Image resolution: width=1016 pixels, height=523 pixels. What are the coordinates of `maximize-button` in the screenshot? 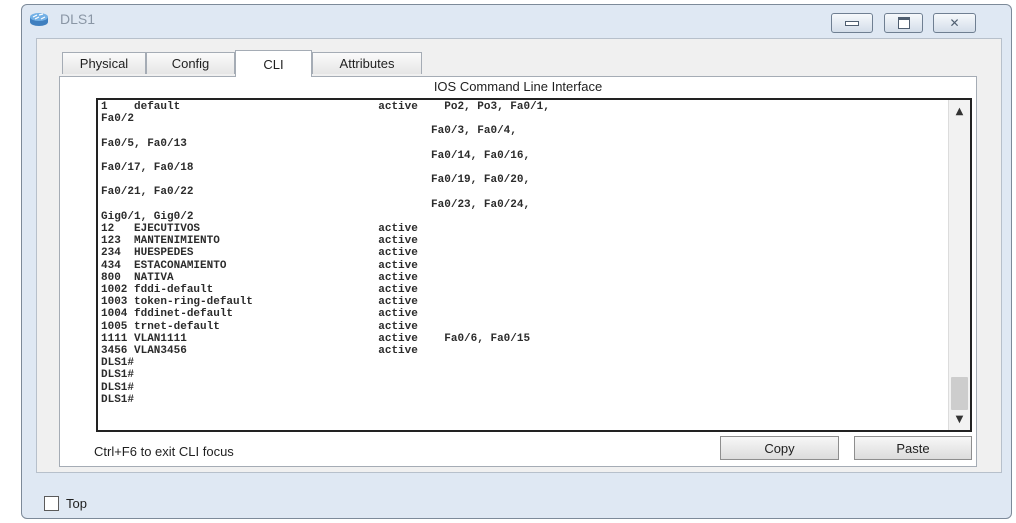 It's located at (903, 23).